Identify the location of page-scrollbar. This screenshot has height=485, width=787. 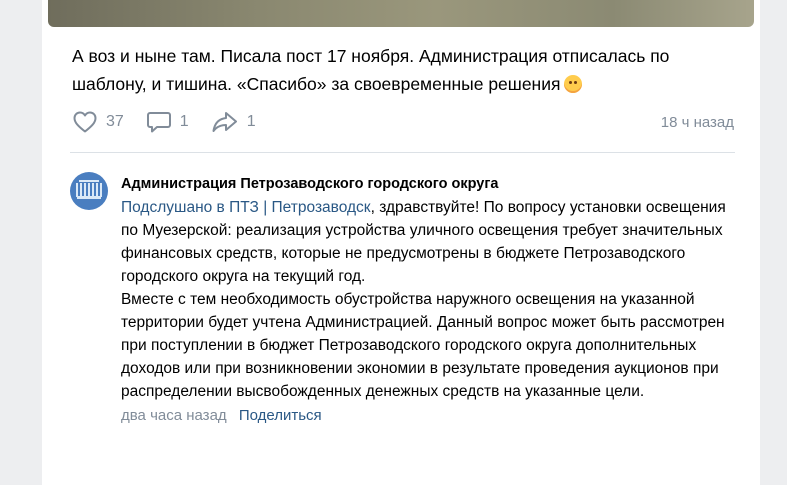
(783, 242).